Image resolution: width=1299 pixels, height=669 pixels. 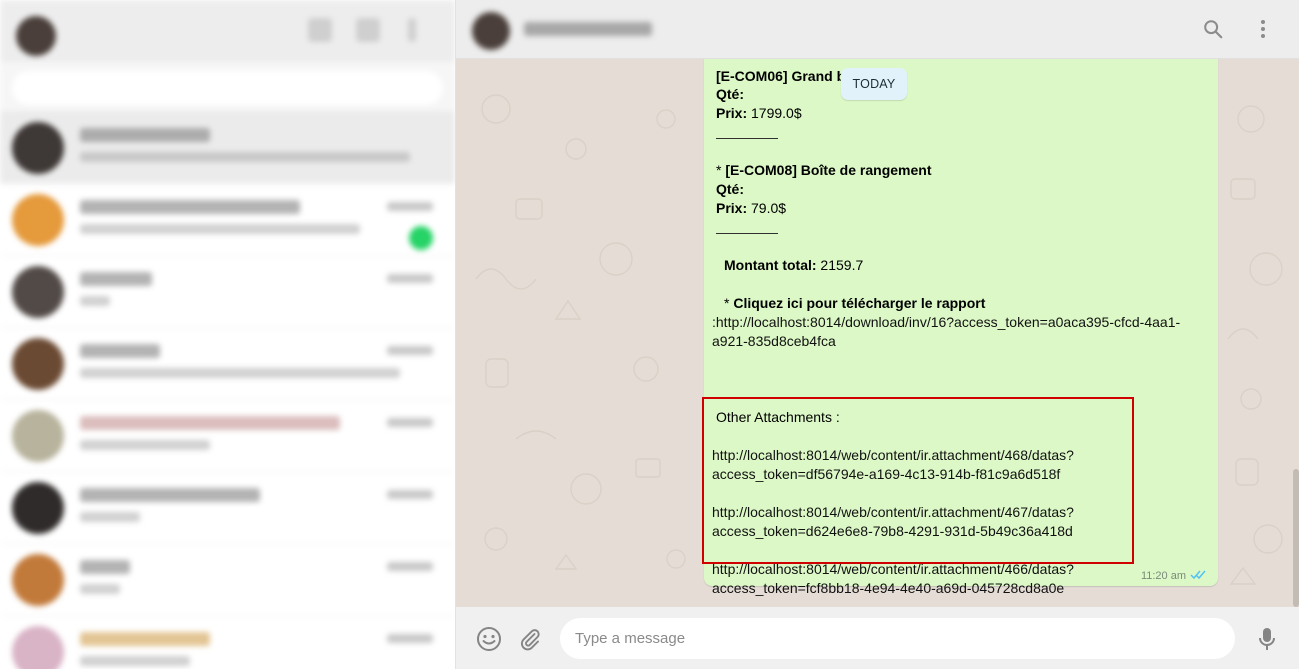 I want to click on item2-title-line: * [E-COM08] Boîte de rangement, so click(x=823, y=170).